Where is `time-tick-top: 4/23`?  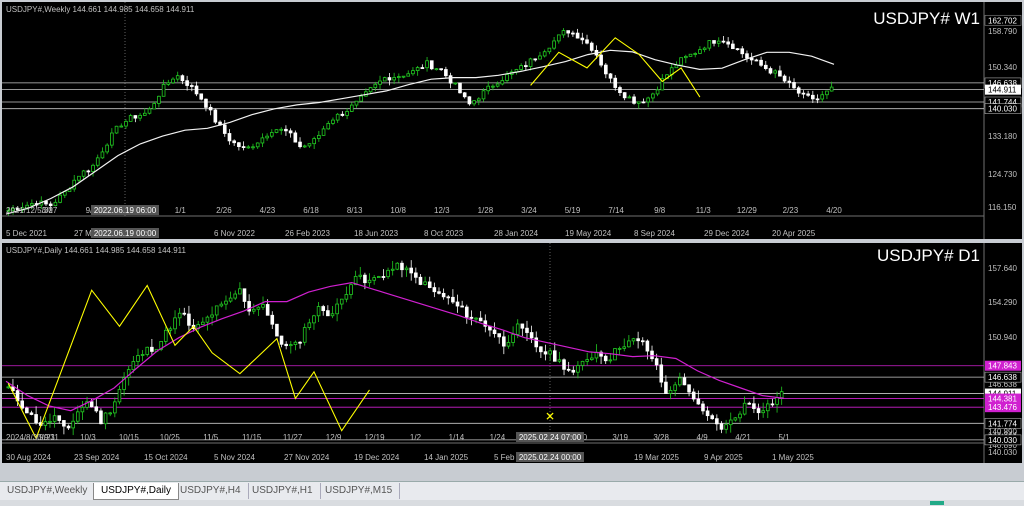
time-tick-top: 4/23 is located at coordinates (268, 210).